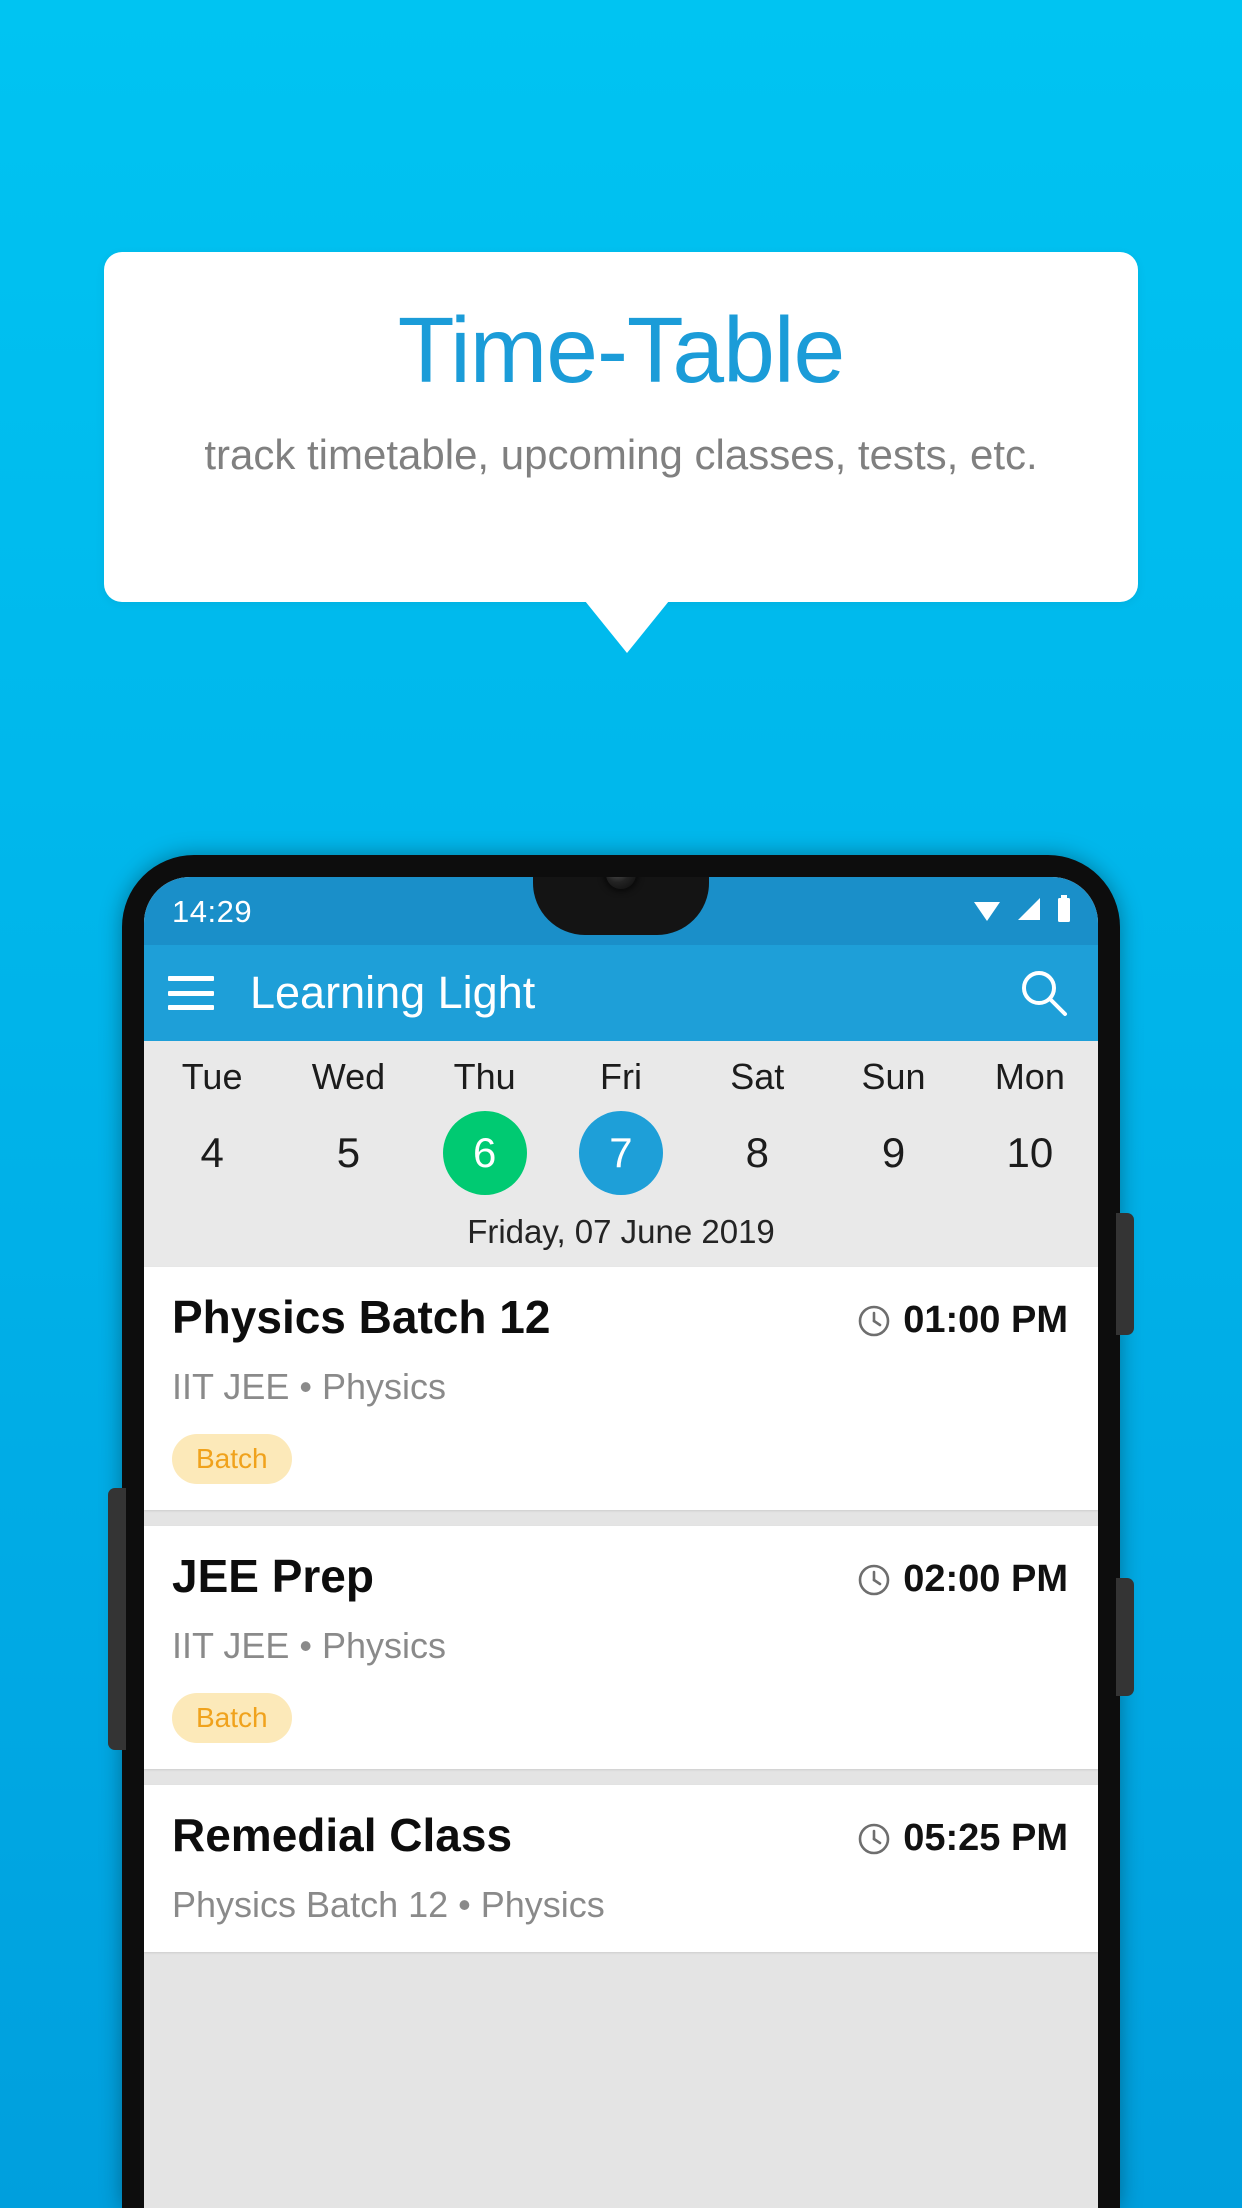 This screenshot has width=1242, height=2208. Describe the element at coordinates (1125, 1637) in the screenshot. I see `phone-side-button` at that location.